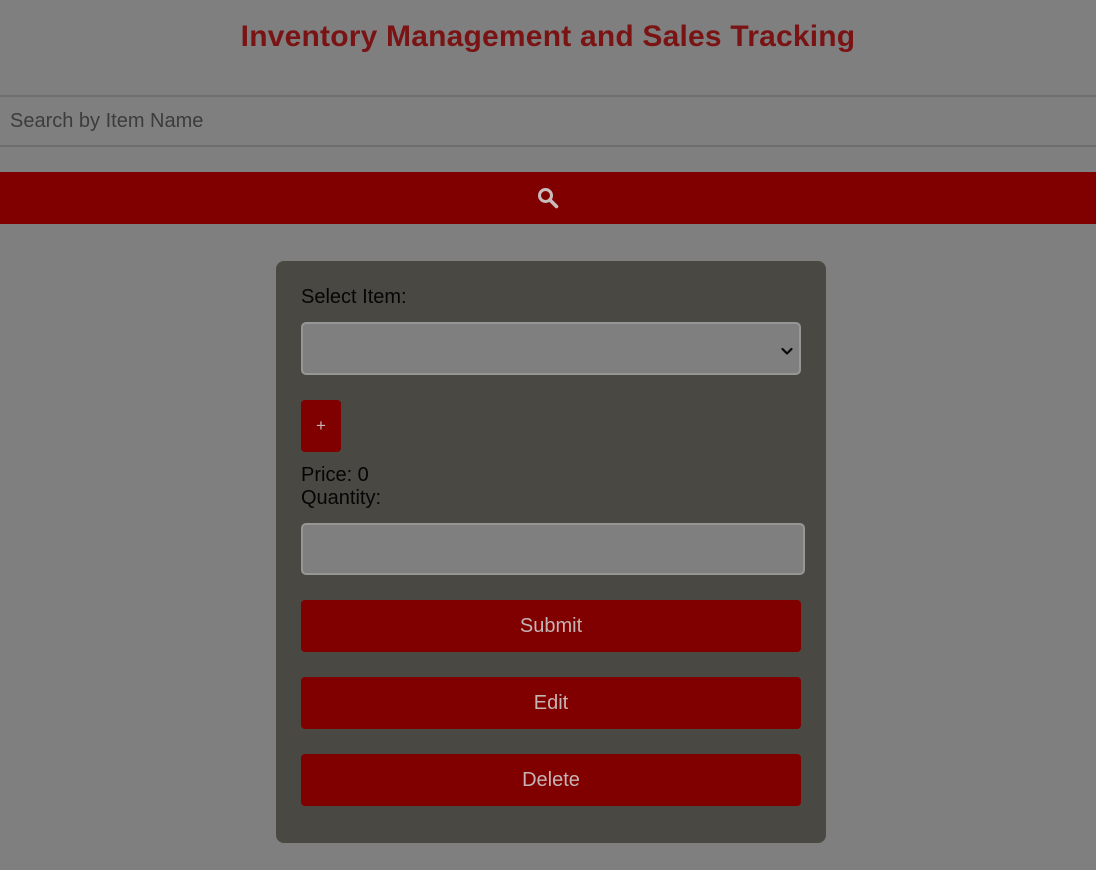 The width and height of the screenshot is (1096, 870). I want to click on price-label: Price: 0, so click(335, 475).